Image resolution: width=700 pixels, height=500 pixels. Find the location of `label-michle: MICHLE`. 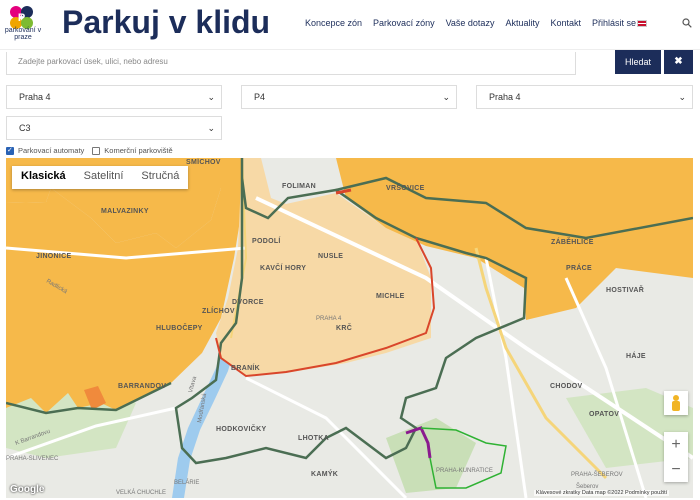

label-michle: MICHLE is located at coordinates (390, 296).